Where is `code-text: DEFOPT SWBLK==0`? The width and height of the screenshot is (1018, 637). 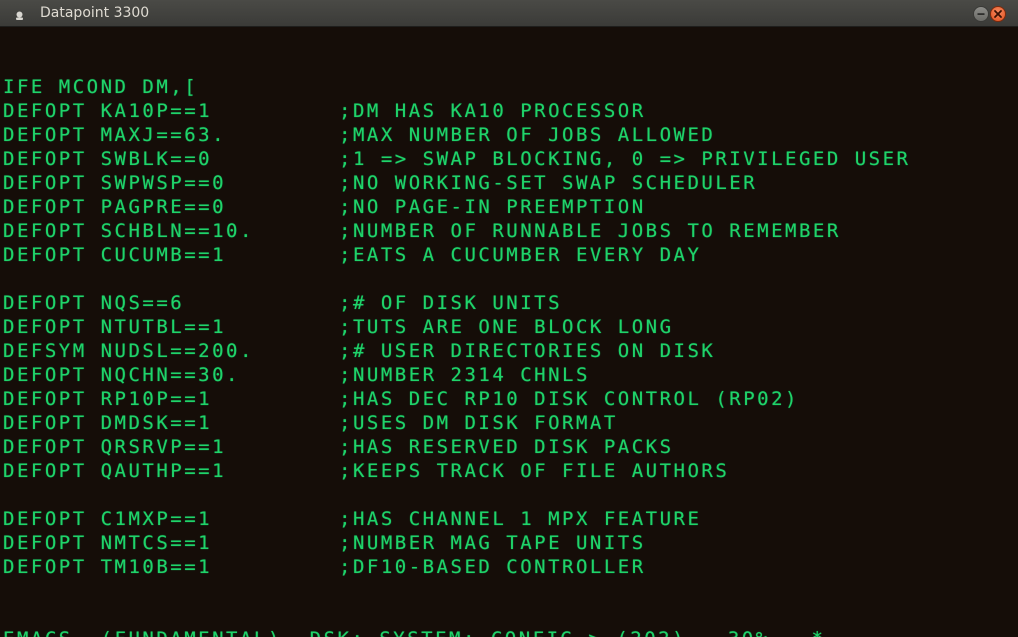
code-text: DEFOPT SWBLK==0 is located at coordinates (108, 159).